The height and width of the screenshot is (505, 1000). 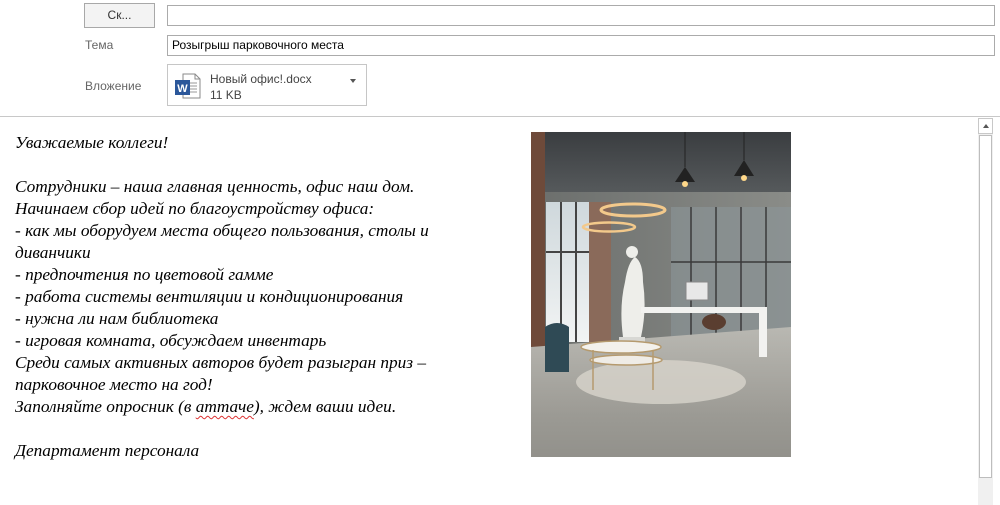 What do you see at coordinates (107, 450) in the screenshot?
I see `signature-line: Департамент персонала` at bounding box center [107, 450].